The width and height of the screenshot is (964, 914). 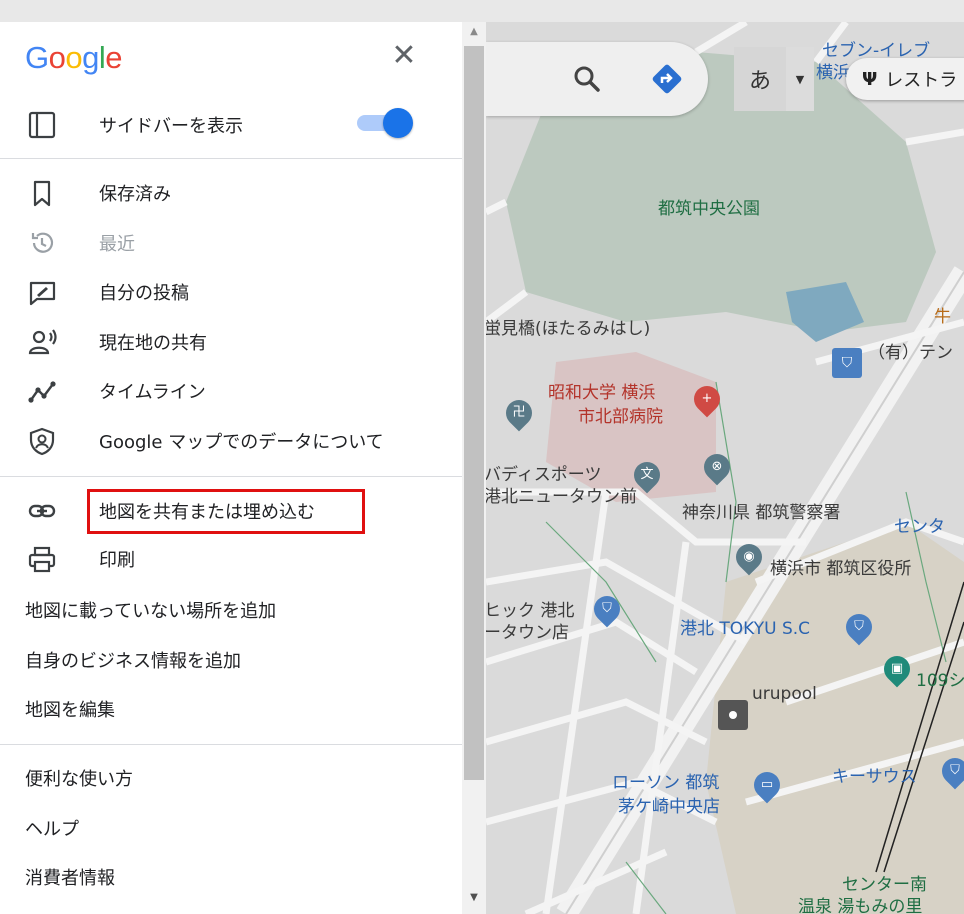 What do you see at coordinates (620, 417) in the screenshot?
I see `map-label-hospital-2: 市北部病院` at bounding box center [620, 417].